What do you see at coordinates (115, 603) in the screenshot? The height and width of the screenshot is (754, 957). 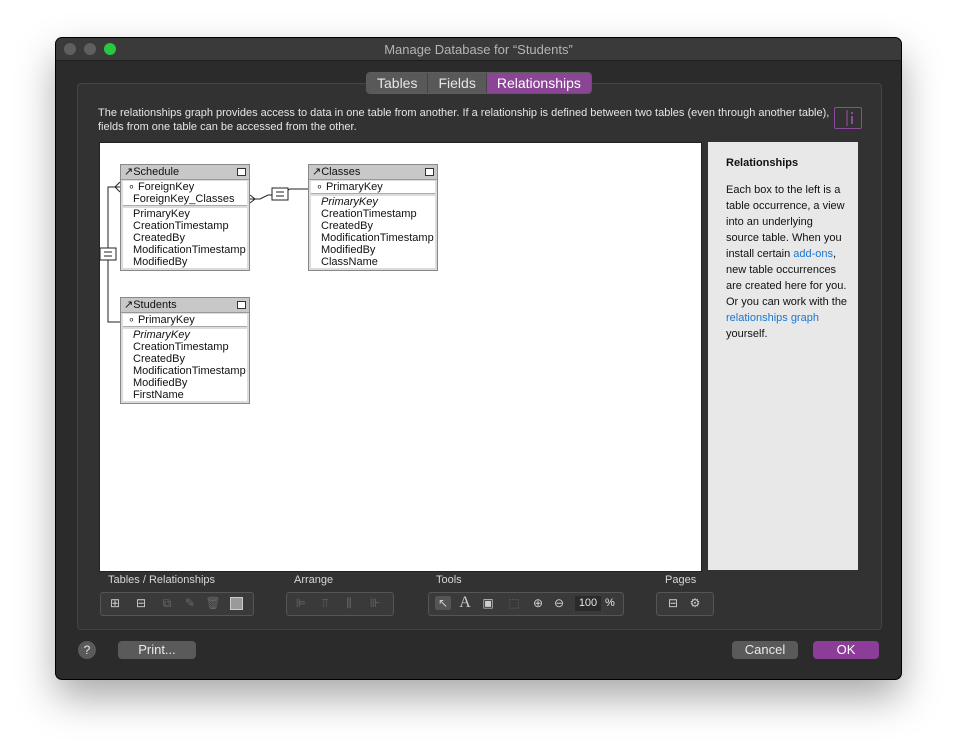 I see `add-table-icon: ⊞` at bounding box center [115, 603].